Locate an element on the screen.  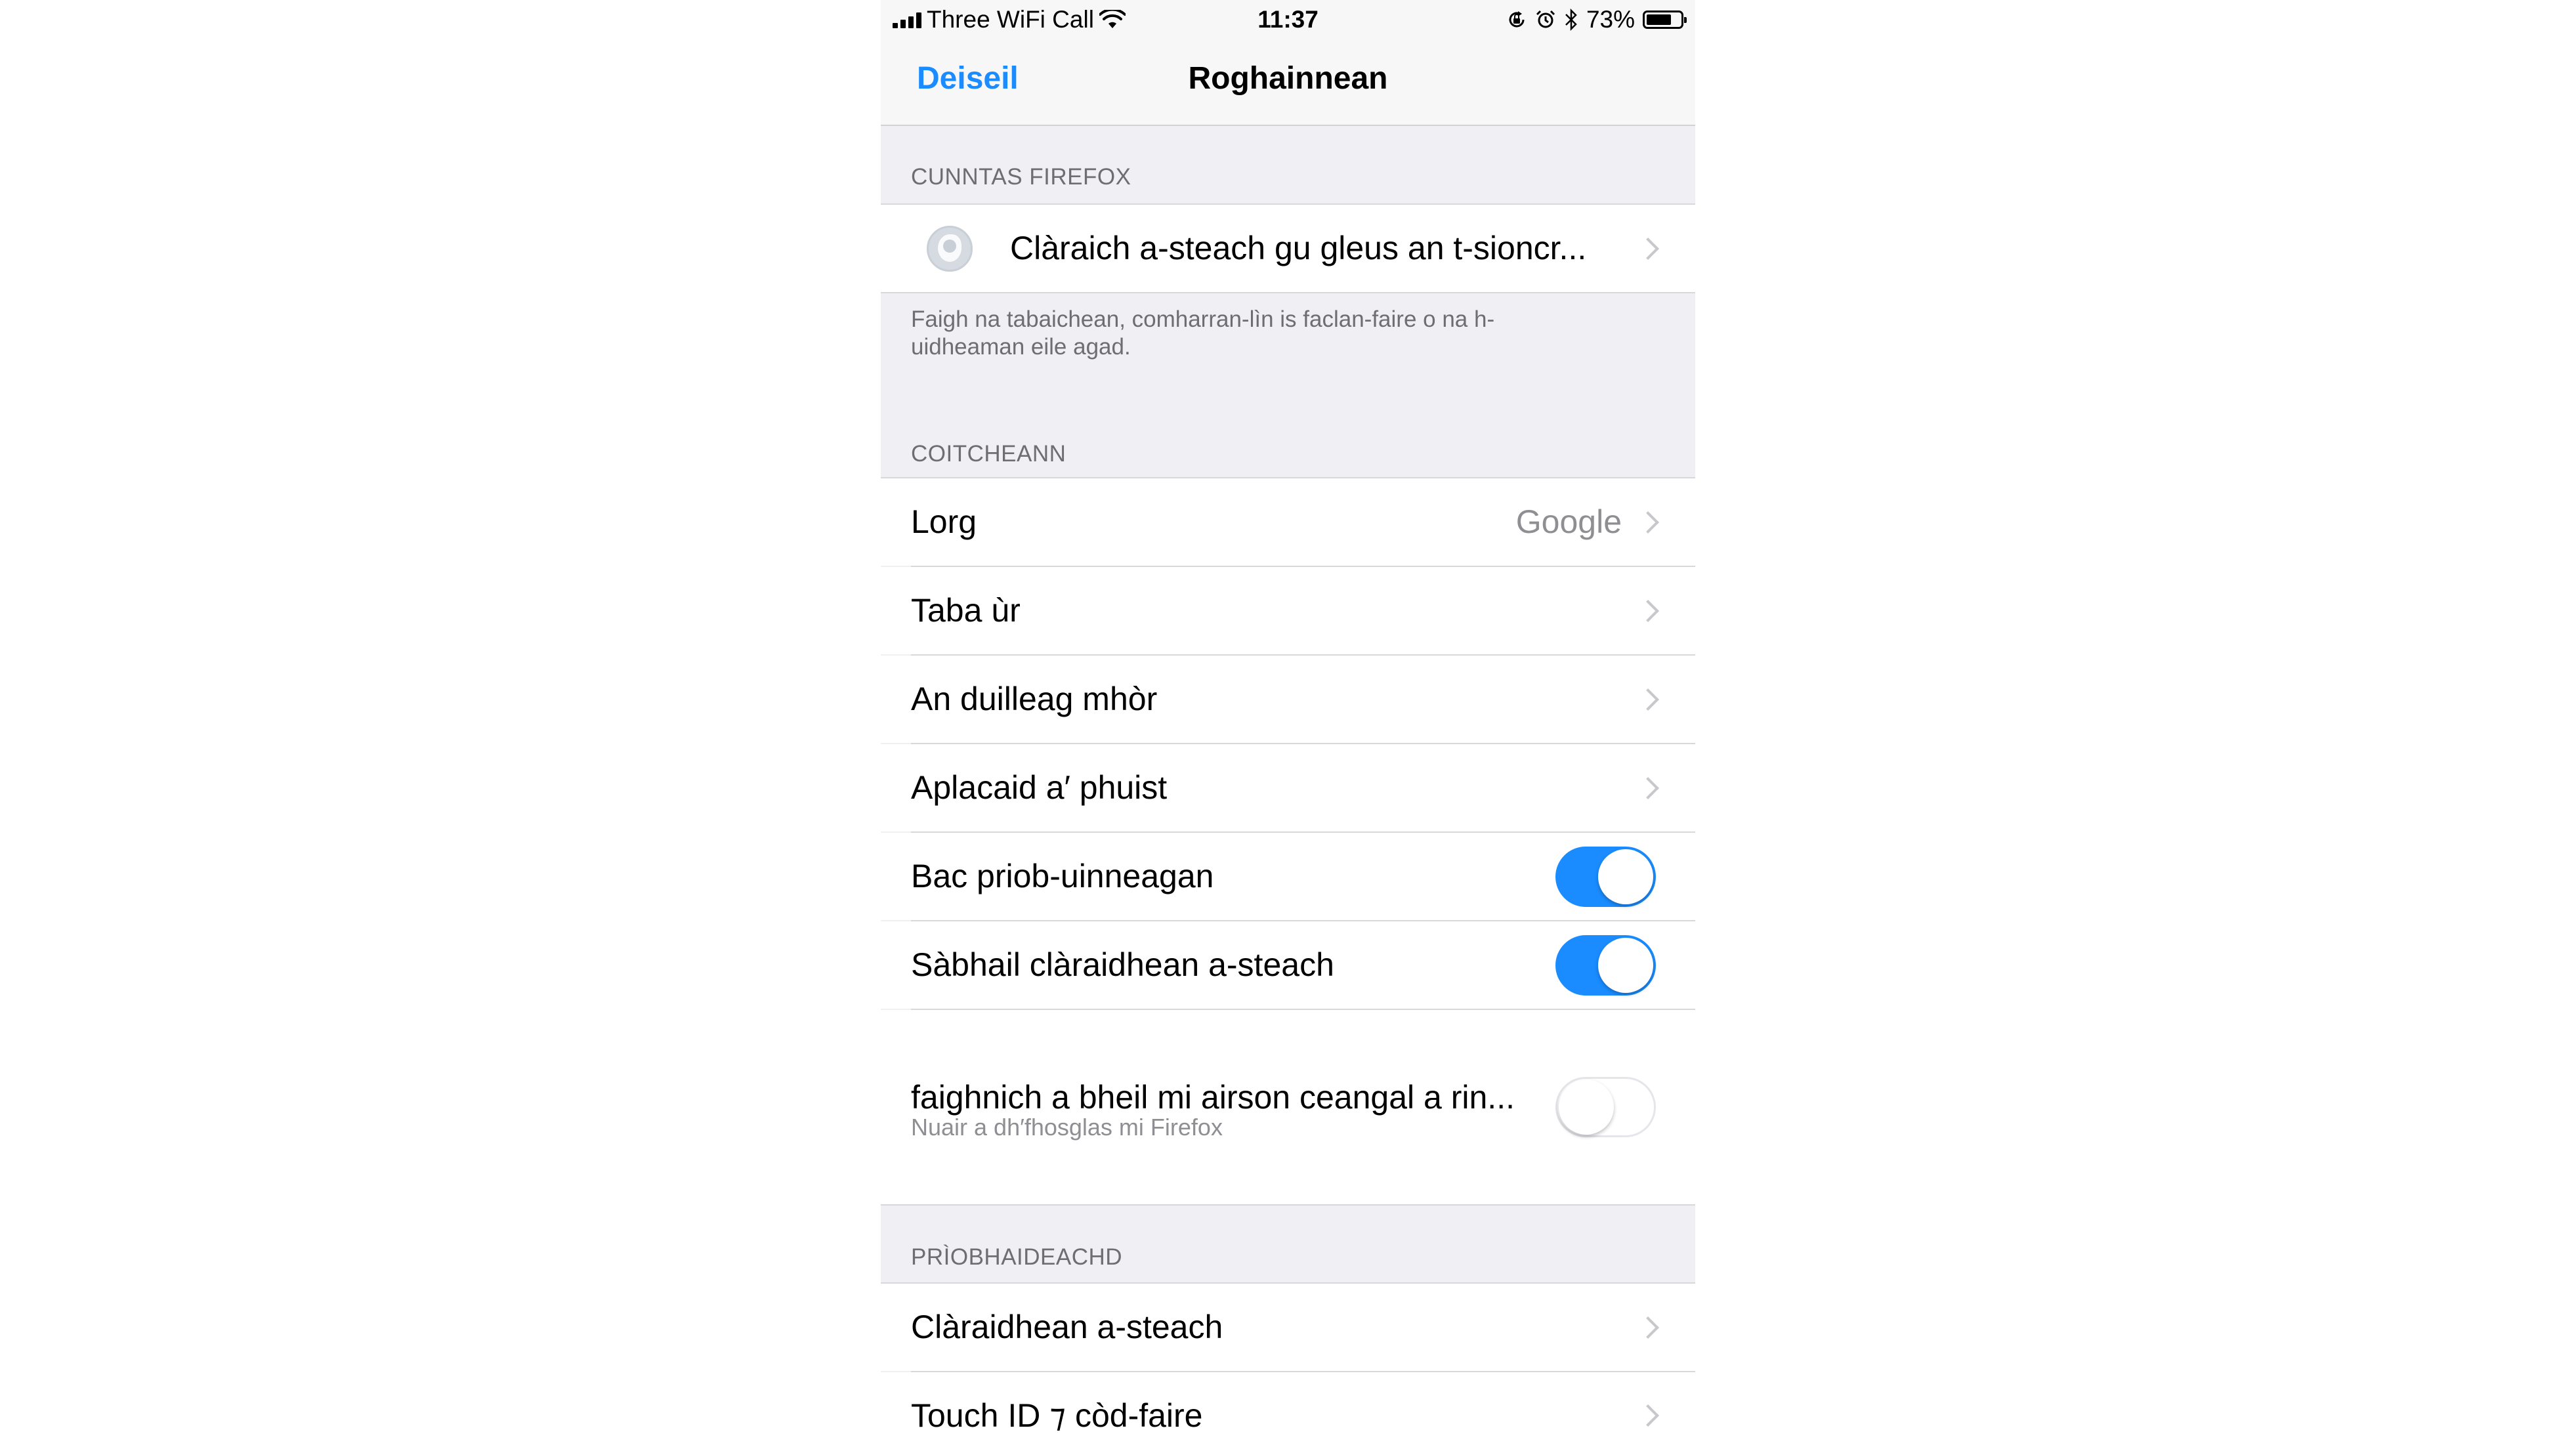
homepage-label: An duilleag mhòr is located at coordinates (1034, 699).